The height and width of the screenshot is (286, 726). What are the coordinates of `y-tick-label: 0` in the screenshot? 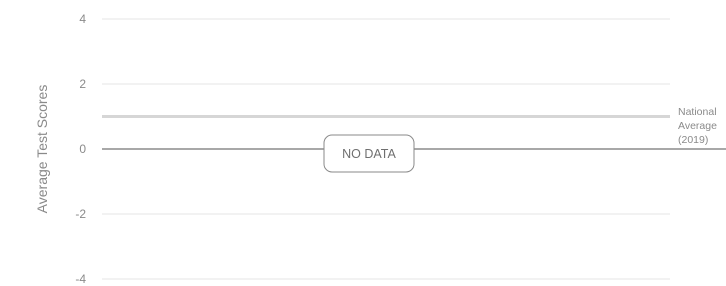 It's located at (82, 149).